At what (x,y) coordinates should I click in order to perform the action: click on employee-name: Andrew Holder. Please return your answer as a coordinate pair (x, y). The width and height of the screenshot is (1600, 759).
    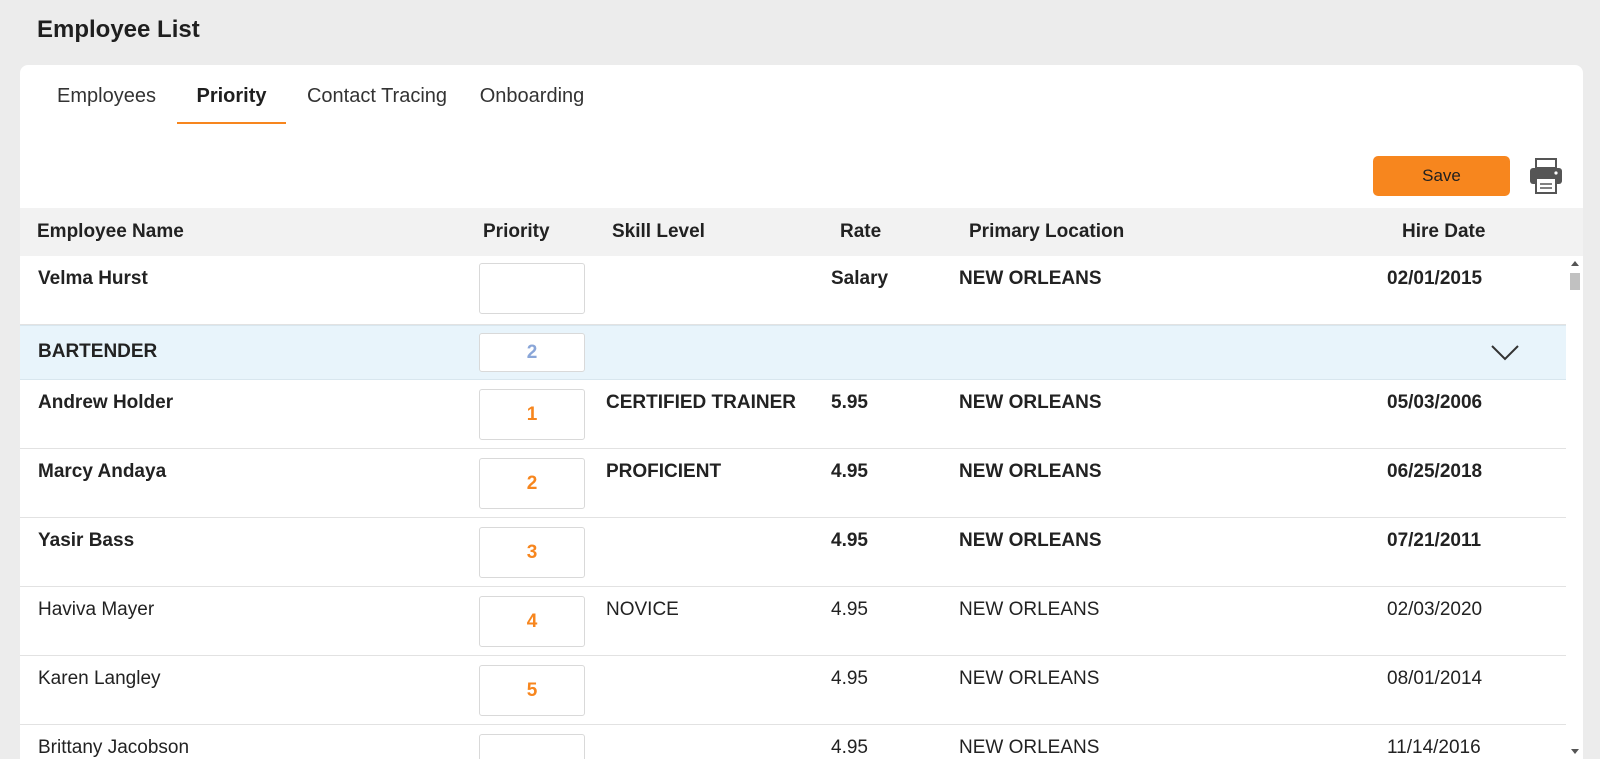
    Looking at the image, I should click on (106, 402).